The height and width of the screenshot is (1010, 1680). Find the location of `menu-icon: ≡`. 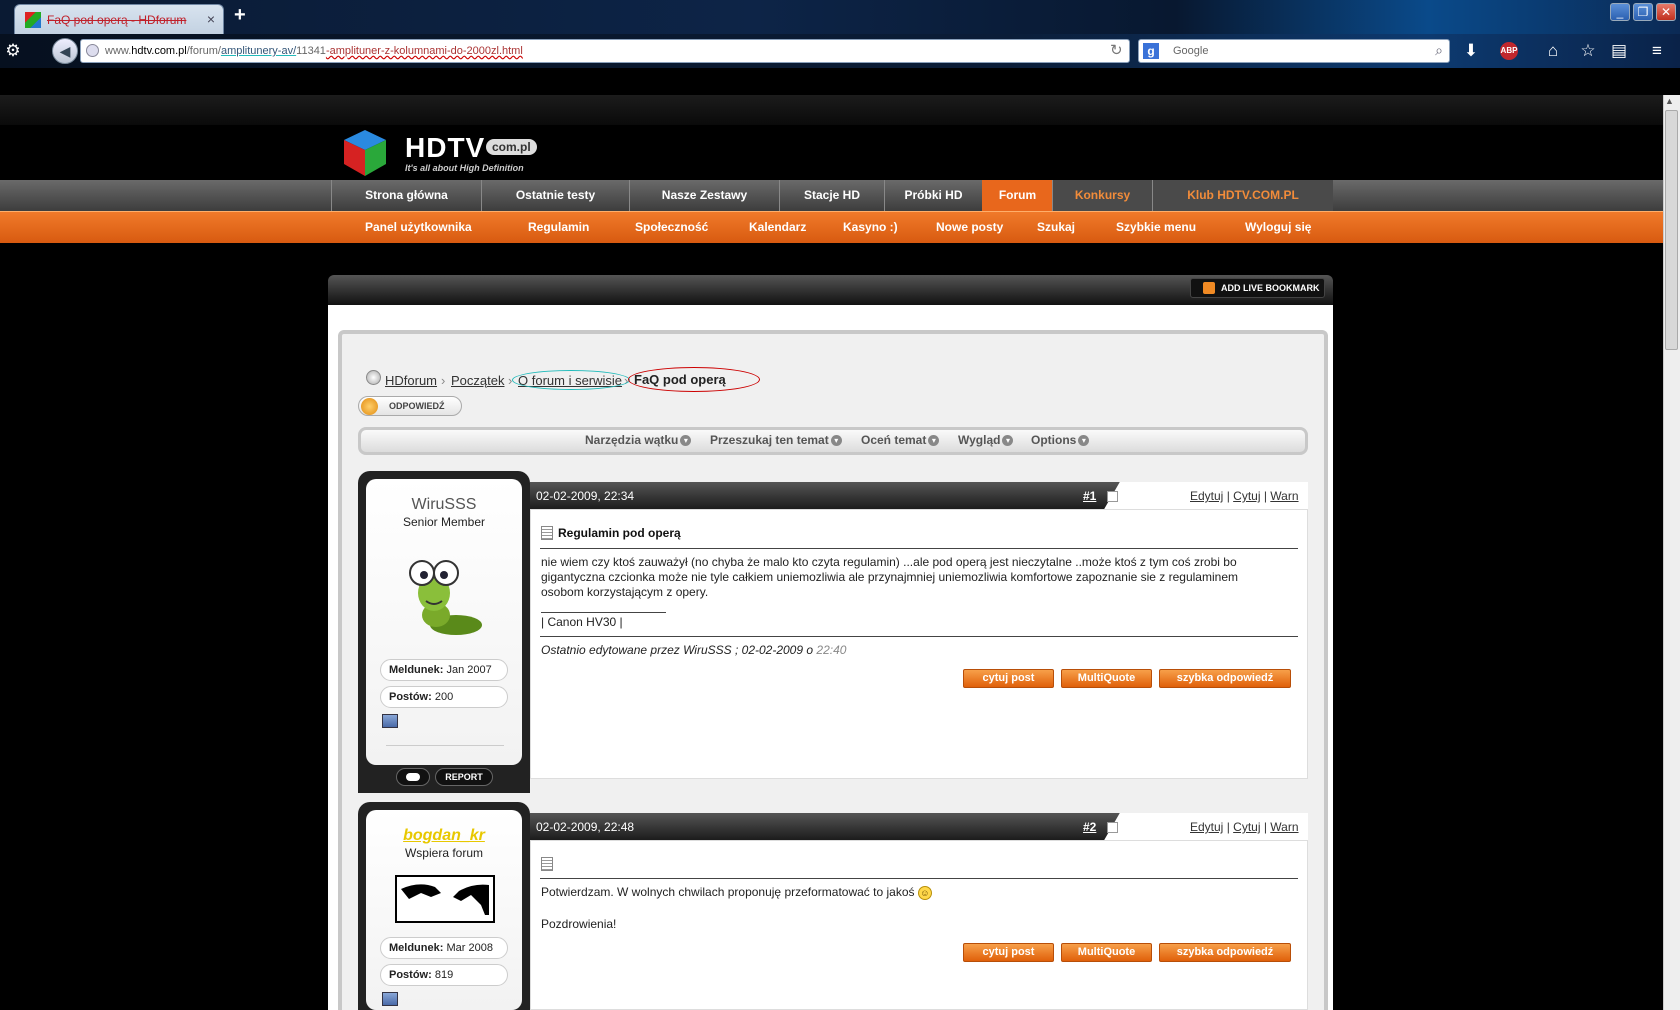

menu-icon: ≡ is located at coordinates (1657, 51).